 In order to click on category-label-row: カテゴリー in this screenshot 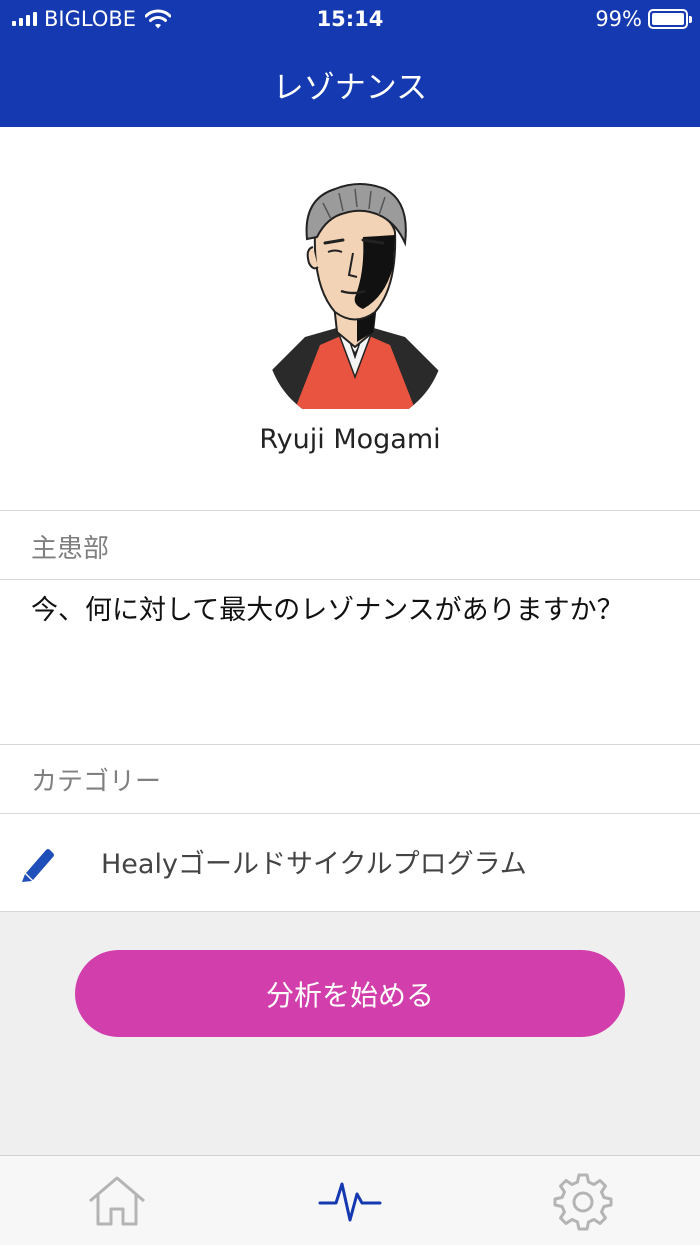, I will do `click(350, 778)`.